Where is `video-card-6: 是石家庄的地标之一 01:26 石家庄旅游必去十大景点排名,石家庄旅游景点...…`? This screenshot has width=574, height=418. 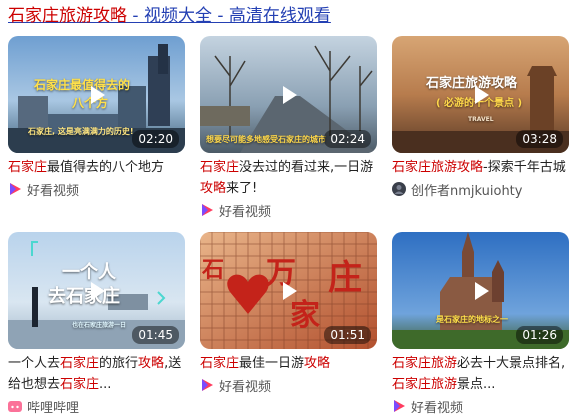
video-card-6: 是石家庄的地标之一 01:26 石家庄旅游必去十大景点排名,石家庄旅游景点...… is located at coordinates (480, 324).